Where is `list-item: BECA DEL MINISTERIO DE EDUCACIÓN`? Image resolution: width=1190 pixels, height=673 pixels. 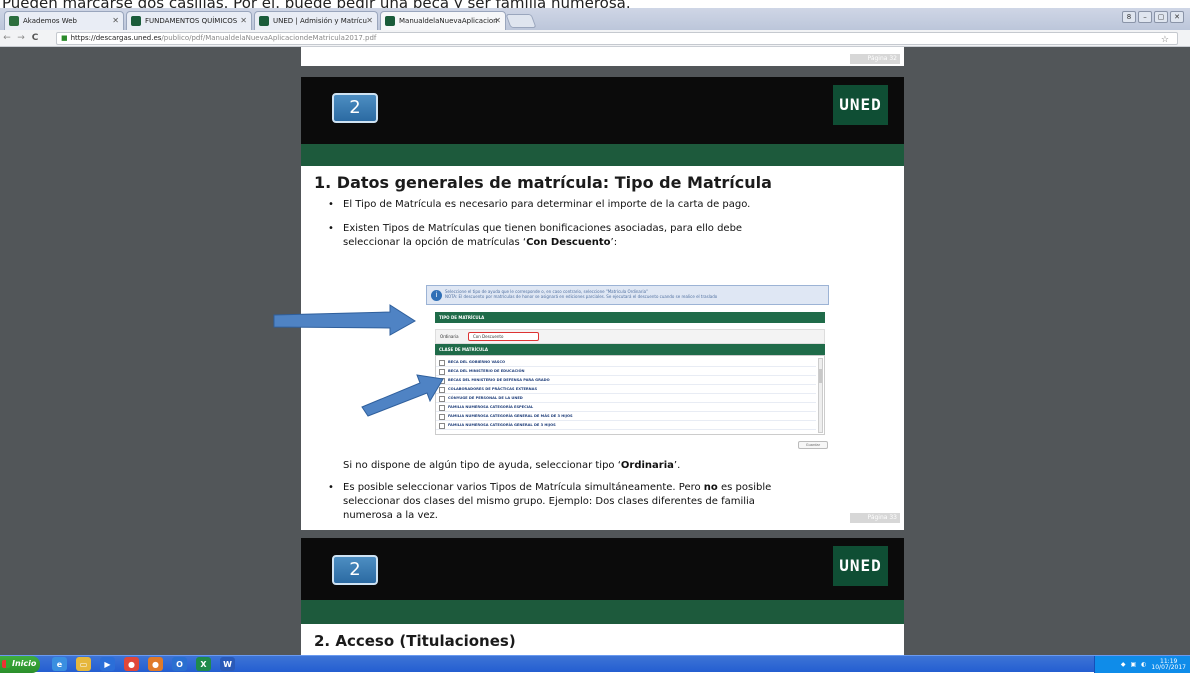
list-item: BECA DEL MINISTERIO DE EDUCACIÓN is located at coordinates (626, 371).